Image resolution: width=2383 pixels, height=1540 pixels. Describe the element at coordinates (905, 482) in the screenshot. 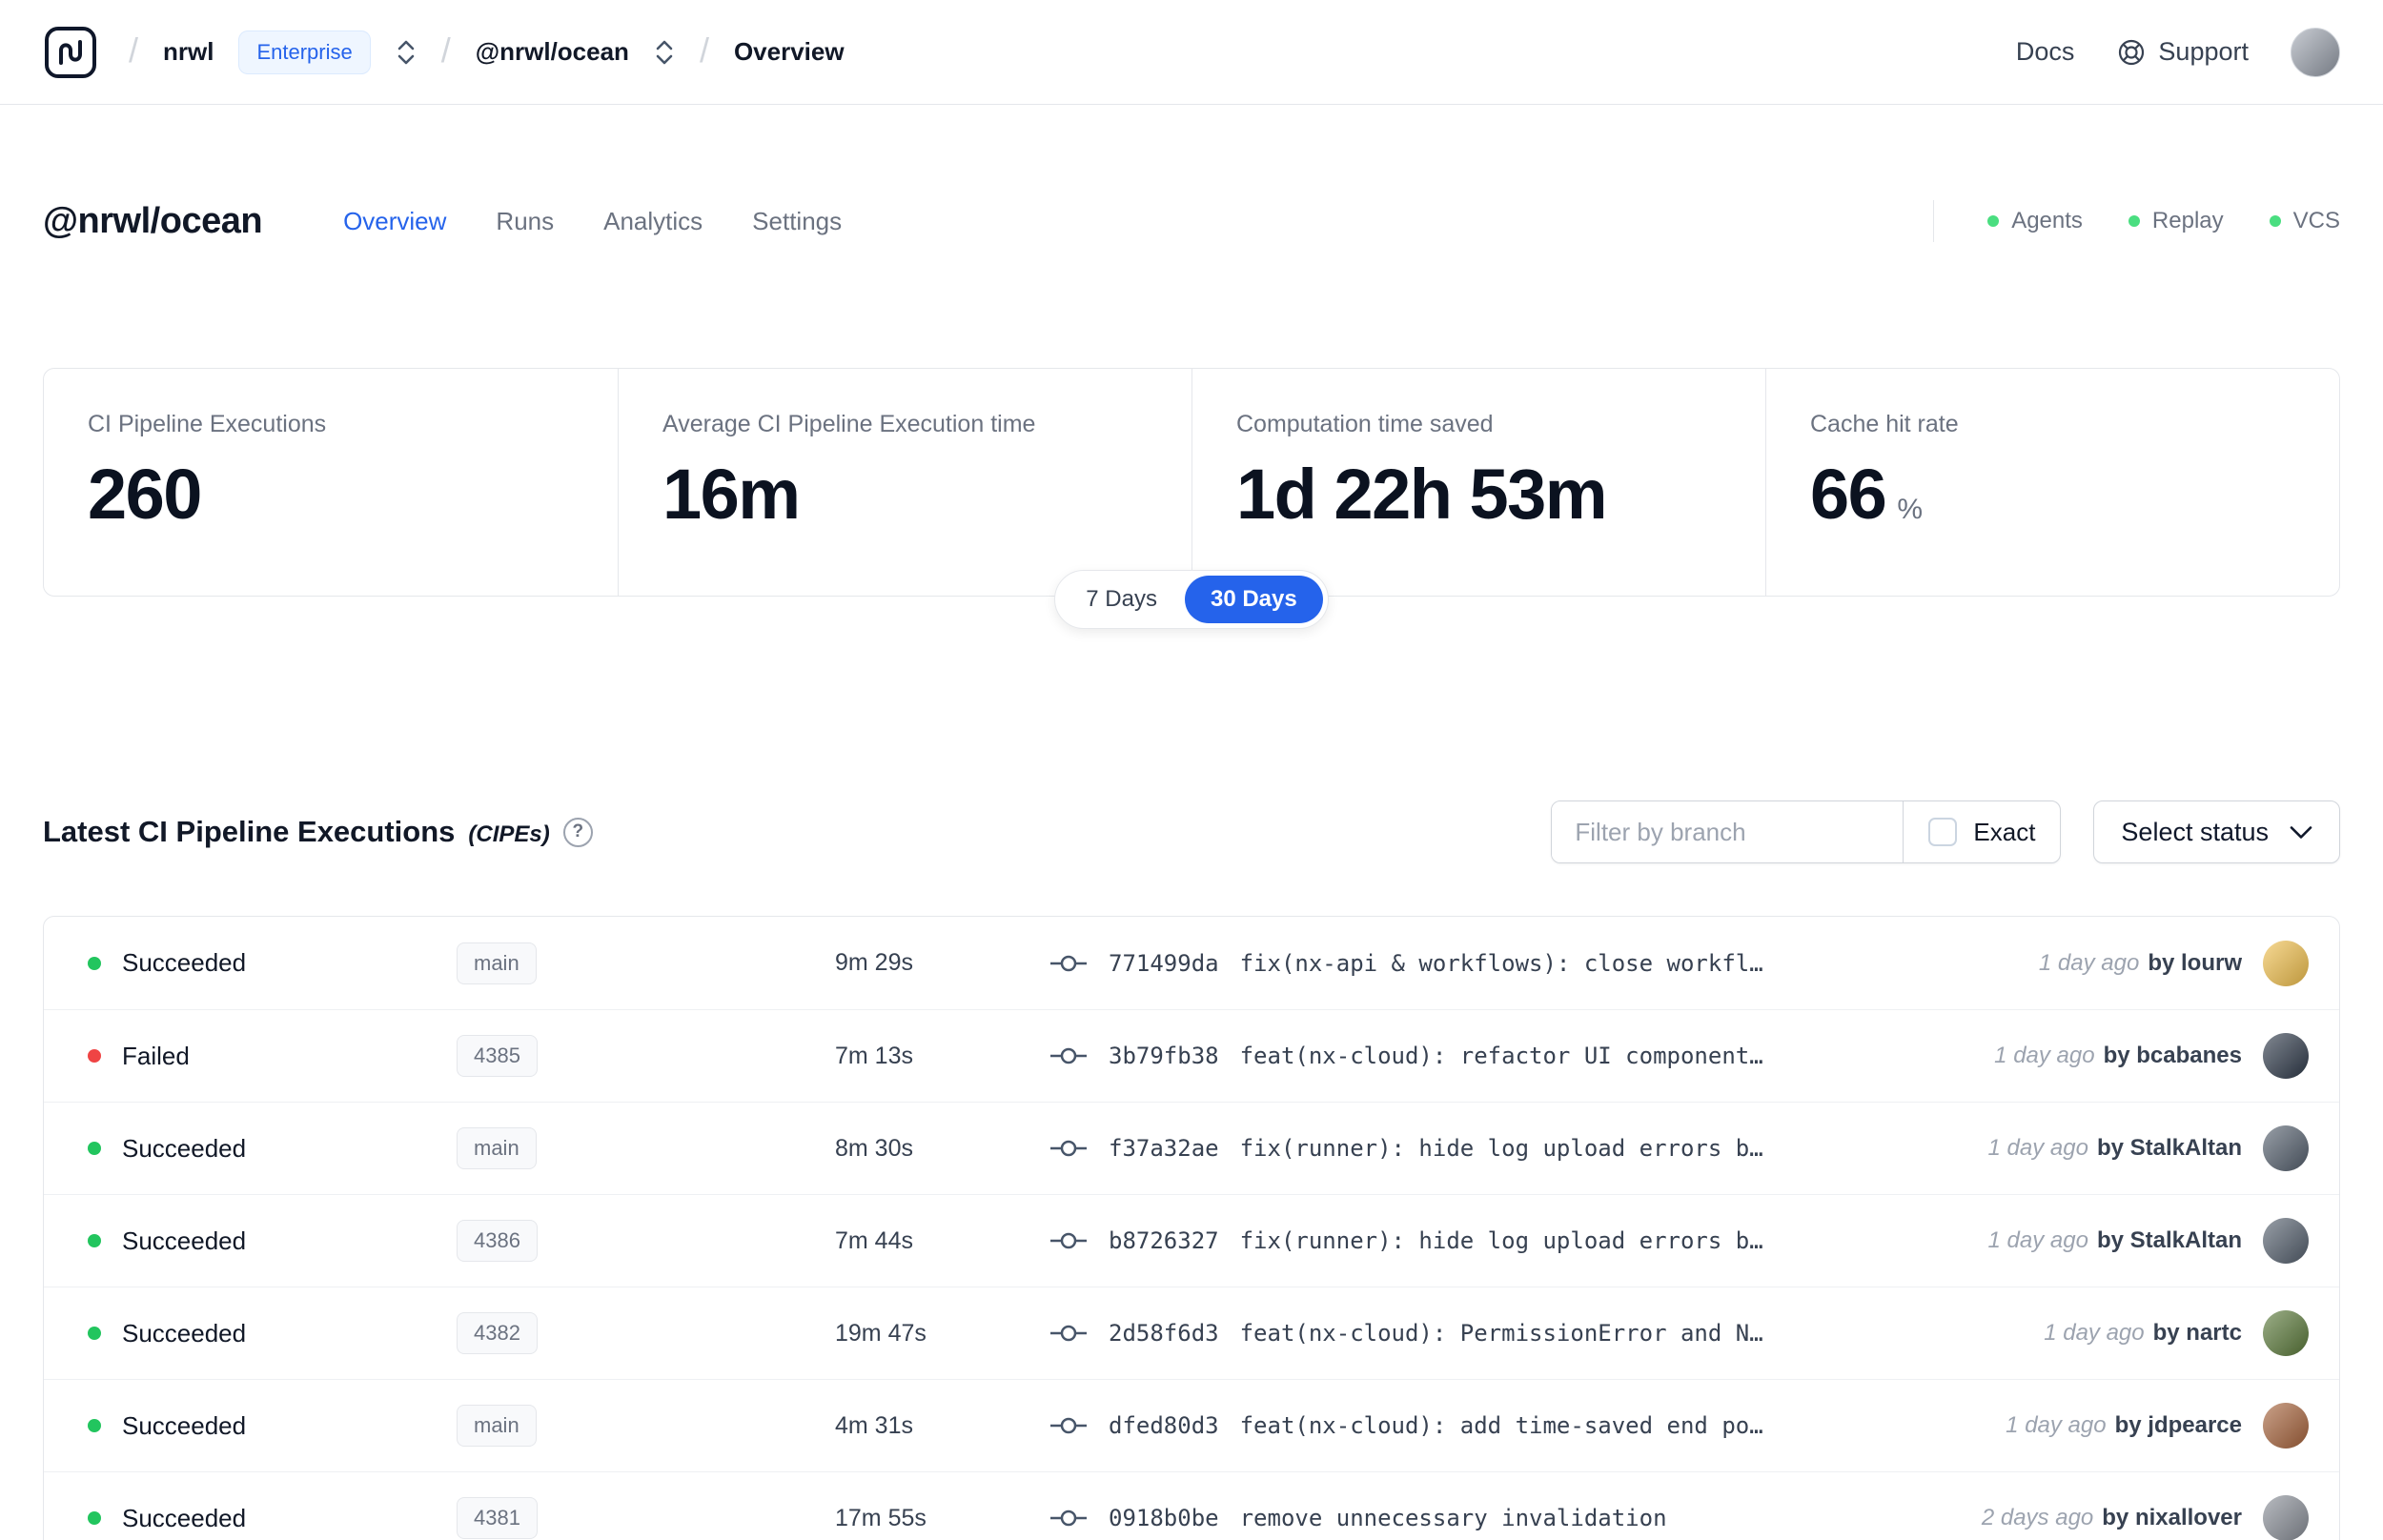

I see `stat-card-avg-time: Average CI Pipeline Execution time 16m` at that location.